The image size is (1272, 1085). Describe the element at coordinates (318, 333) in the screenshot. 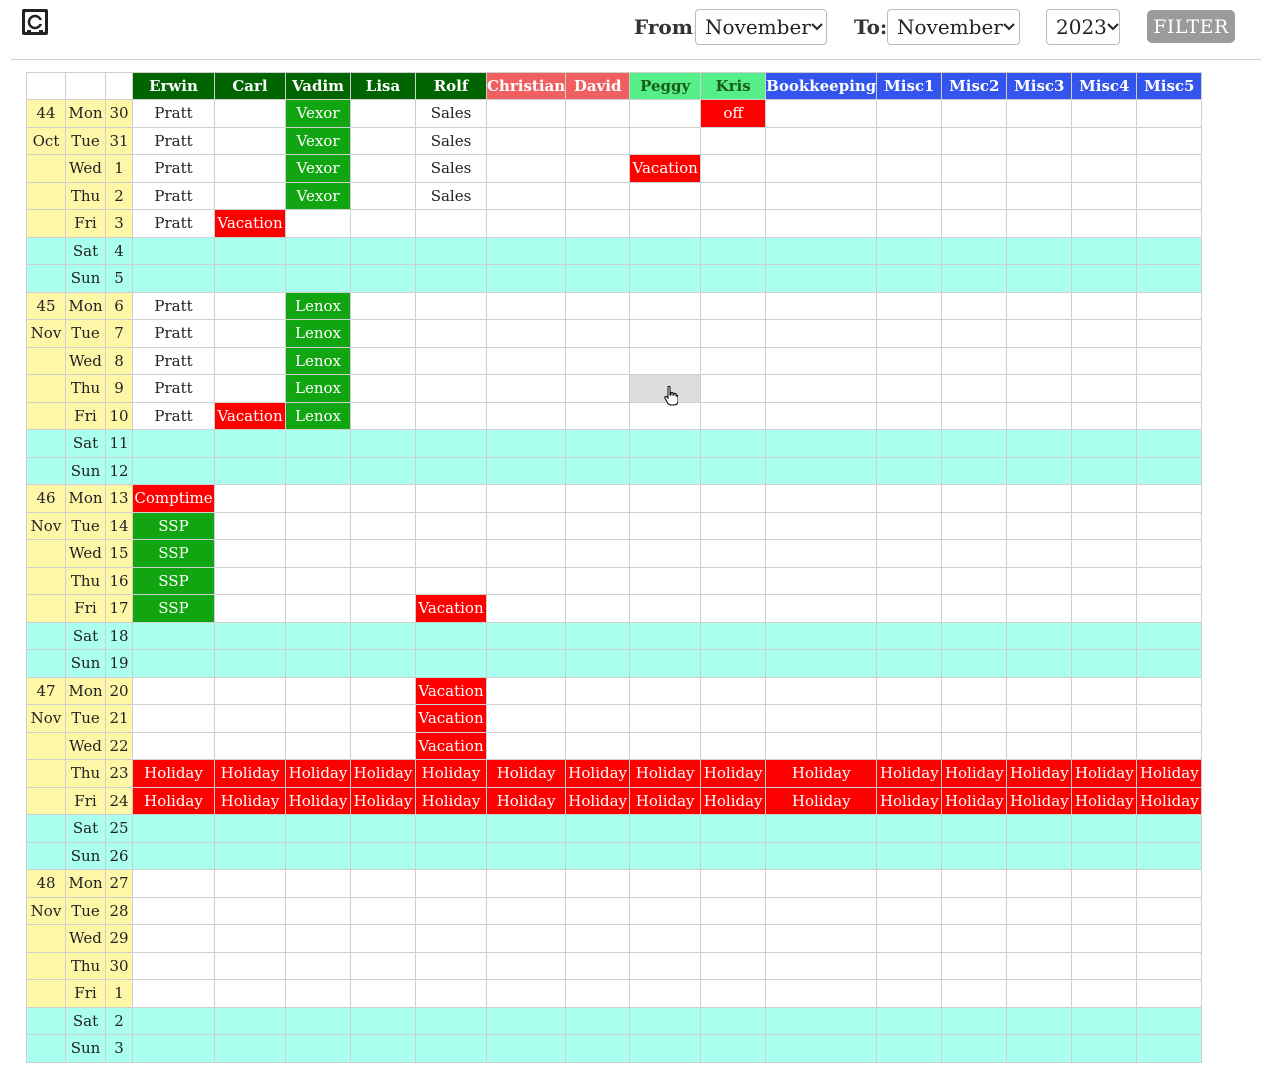

I see `schedule-cell: Lenox` at that location.